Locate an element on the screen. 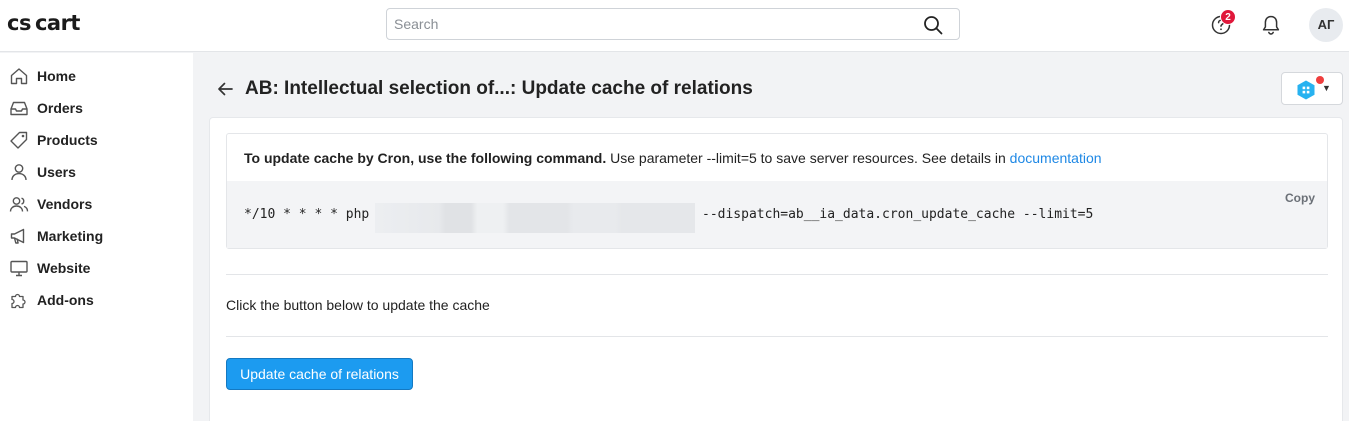 Image resolution: width=1349 pixels, height=421 pixels. logo: cs cart is located at coordinates (43, 23).